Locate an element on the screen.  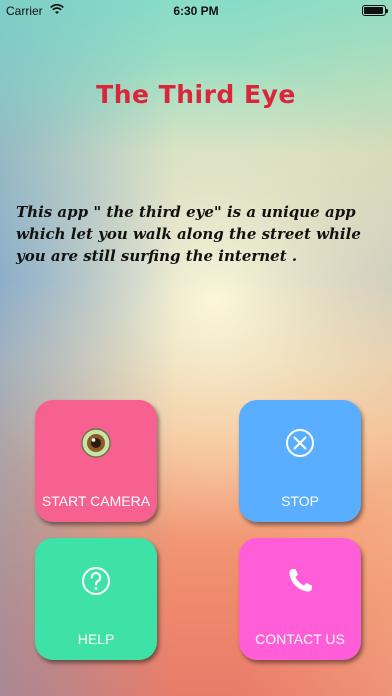
help-button: HELP is located at coordinates (96, 599).